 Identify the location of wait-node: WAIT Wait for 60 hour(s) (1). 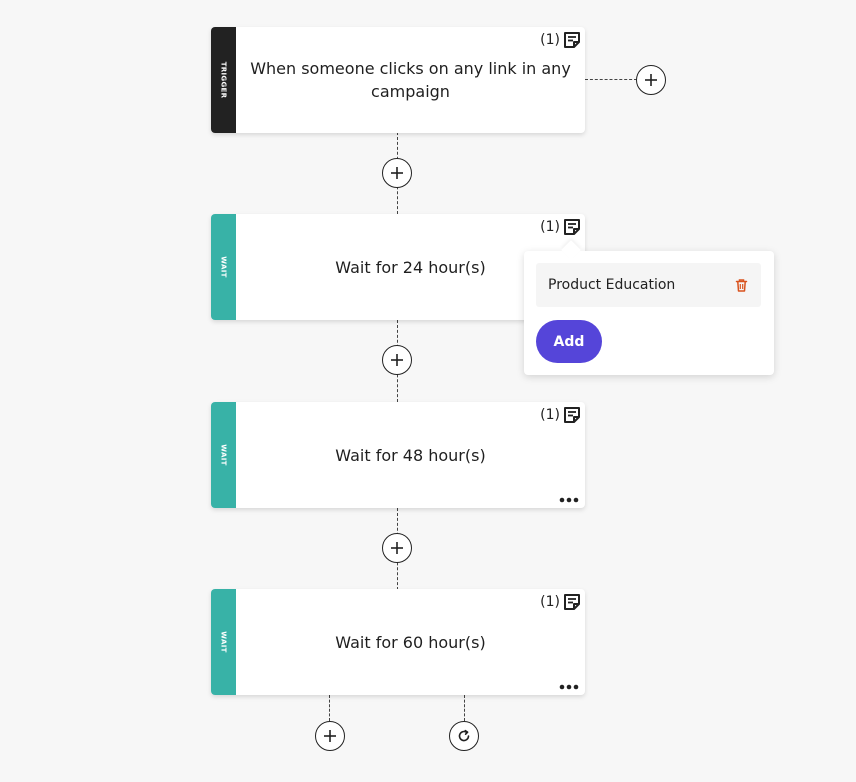
(398, 642).